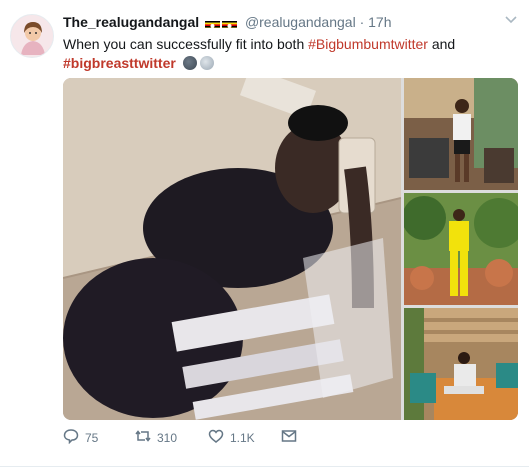  I want to click on direct-message-button, so click(289, 437).